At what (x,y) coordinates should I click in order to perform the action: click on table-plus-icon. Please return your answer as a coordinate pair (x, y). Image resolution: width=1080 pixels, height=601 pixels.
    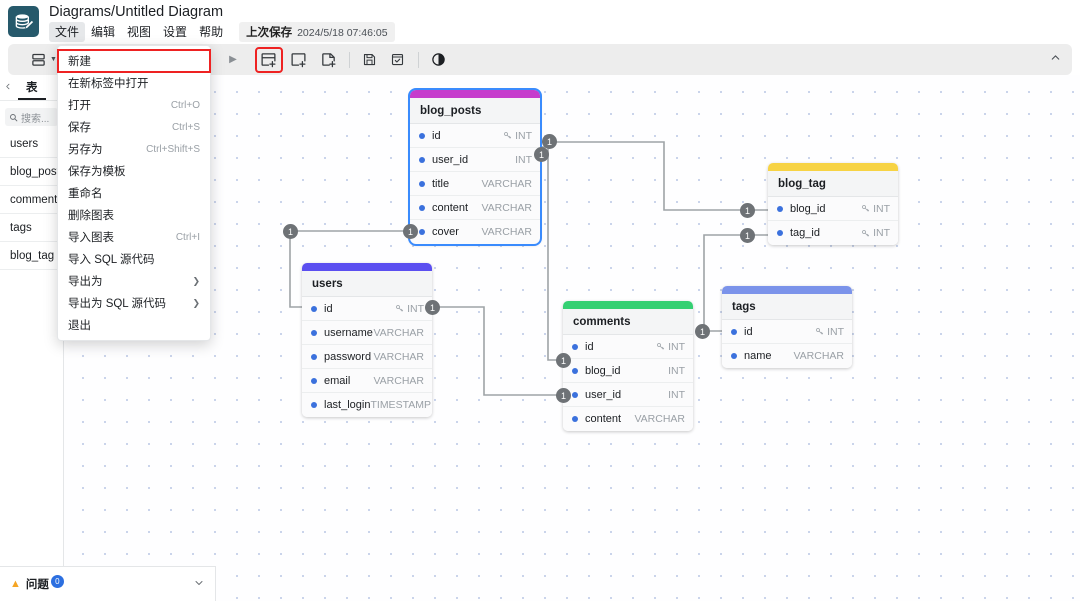
    Looking at the image, I should click on (268, 60).